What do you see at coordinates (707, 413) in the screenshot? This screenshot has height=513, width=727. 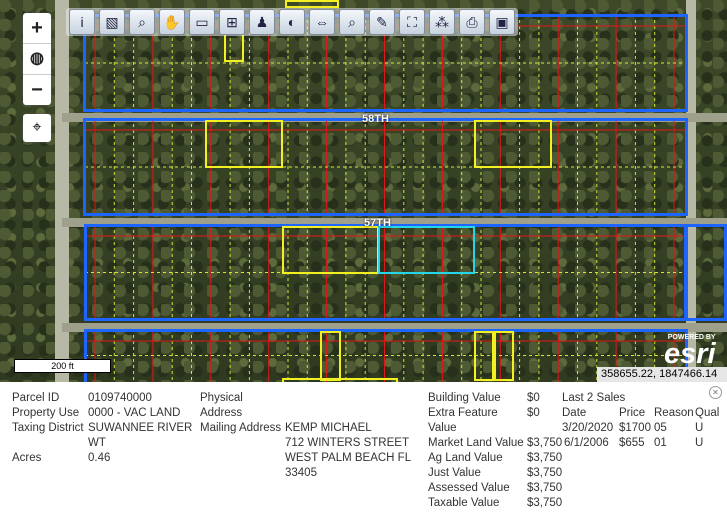 I see `sales-header-qual: Qual` at bounding box center [707, 413].